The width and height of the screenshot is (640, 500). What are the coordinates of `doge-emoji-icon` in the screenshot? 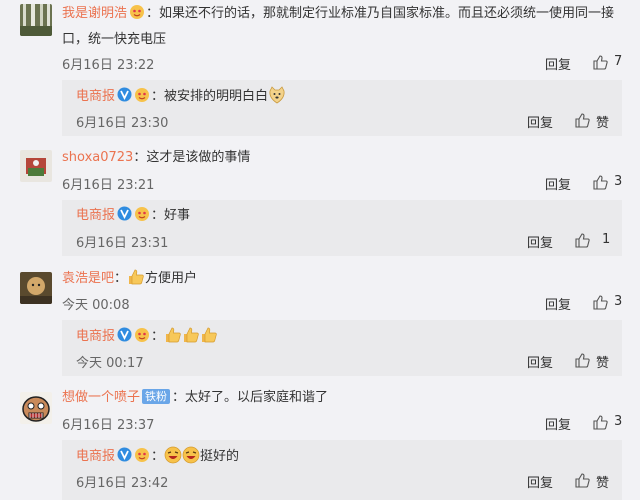 It's located at (277, 95).